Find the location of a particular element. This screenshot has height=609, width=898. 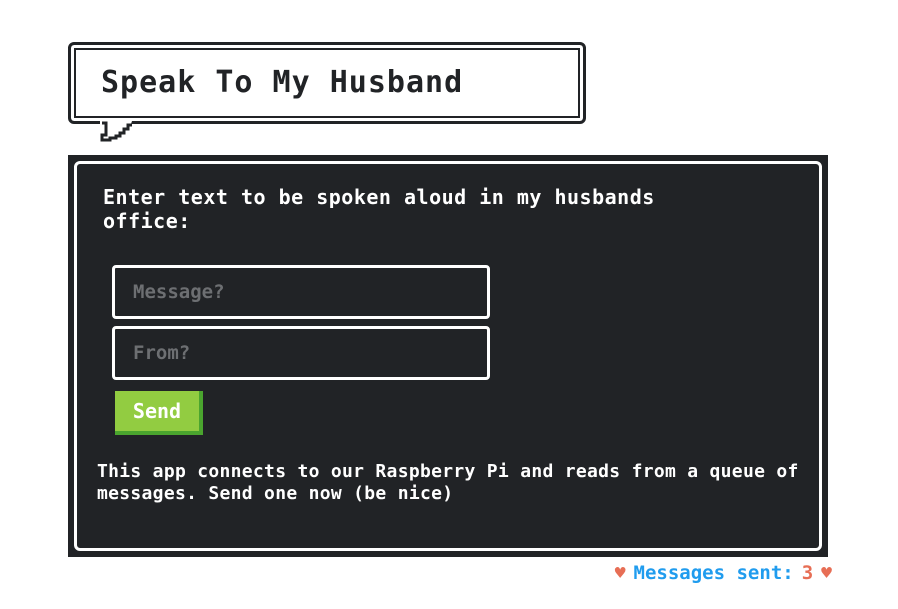

counter-label: Messages sent: is located at coordinates (713, 573).